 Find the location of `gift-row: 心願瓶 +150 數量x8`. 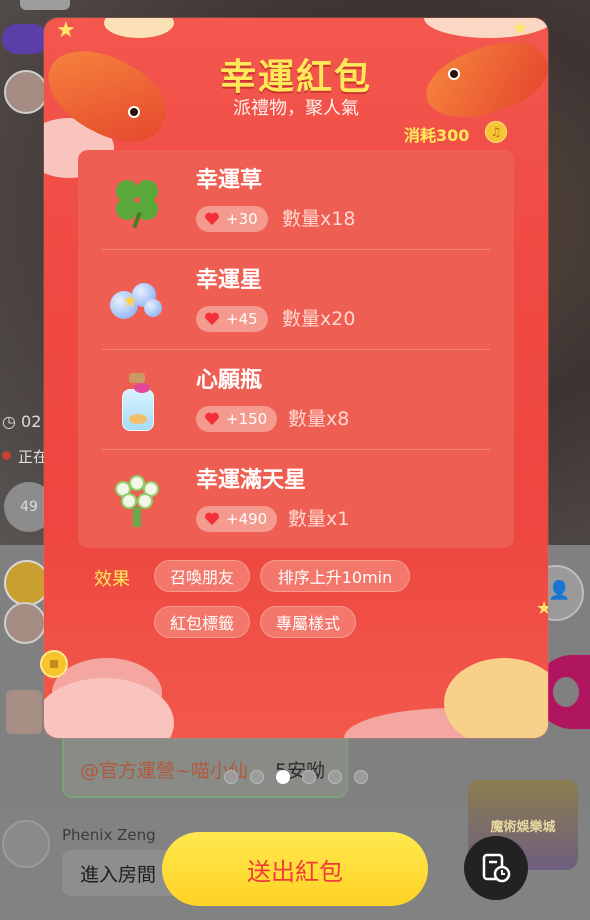

gift-row: 心願瓶 +150 數量x8 is located at coordinates (296, 400).